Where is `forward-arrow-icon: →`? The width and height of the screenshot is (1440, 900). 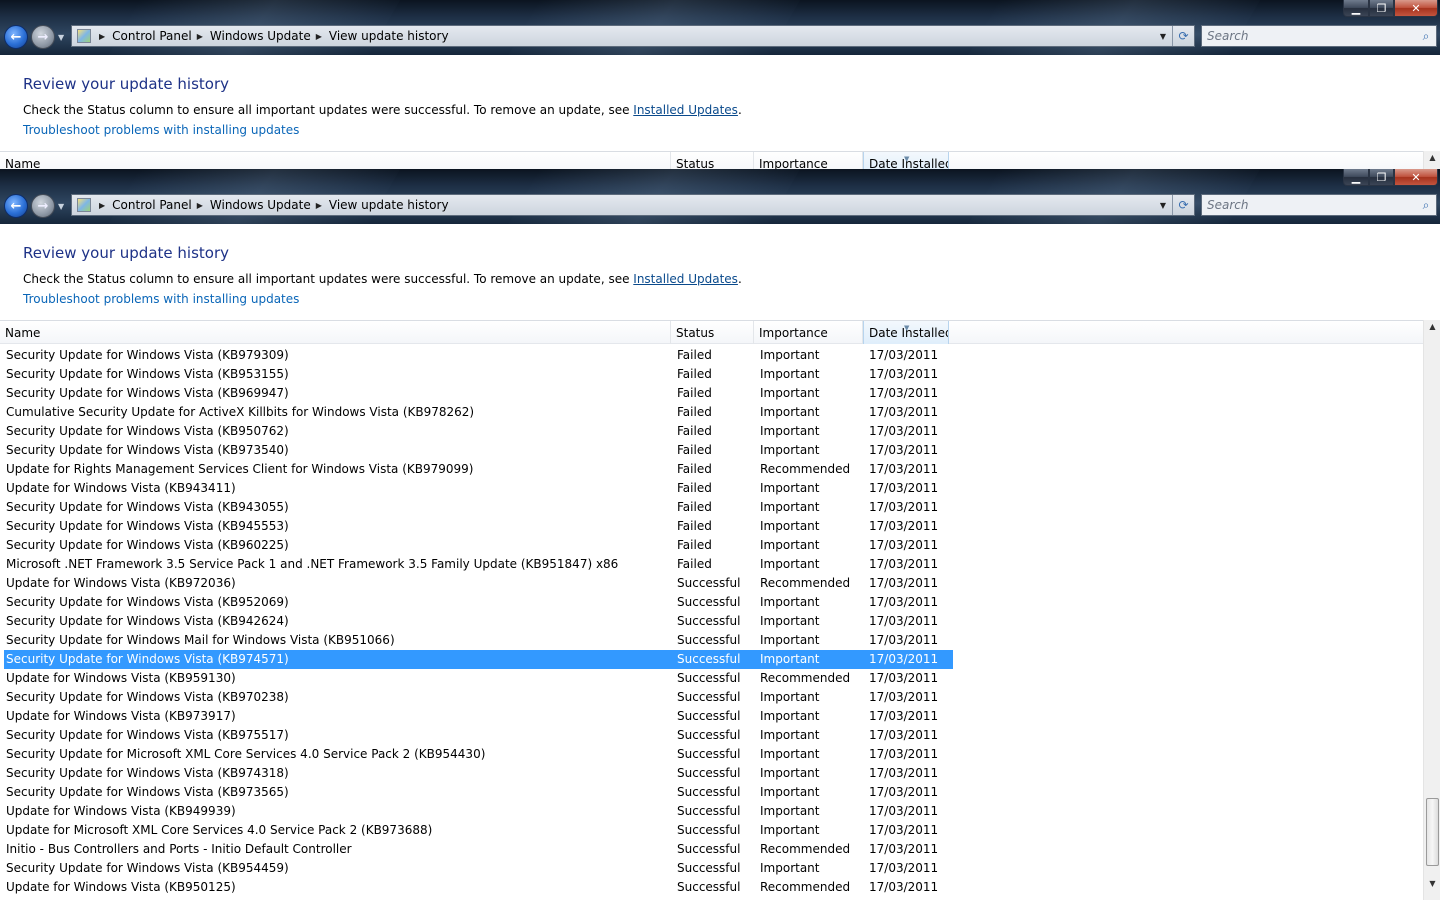 forward-arrow-icon: → is located at coordinates (43, 37).